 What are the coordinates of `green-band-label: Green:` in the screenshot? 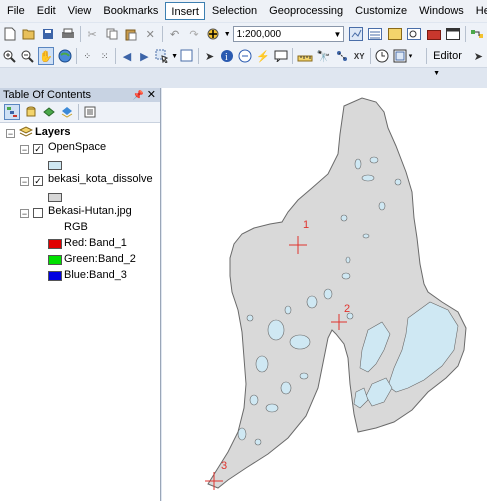 It's located at (81, 259).